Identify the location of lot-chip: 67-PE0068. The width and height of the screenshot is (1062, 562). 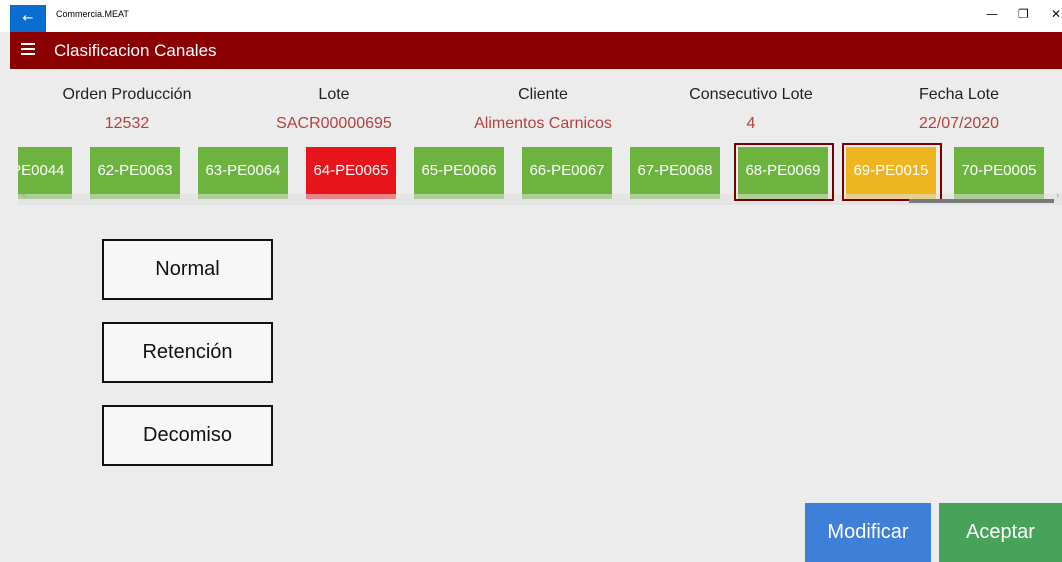
(675, 170).